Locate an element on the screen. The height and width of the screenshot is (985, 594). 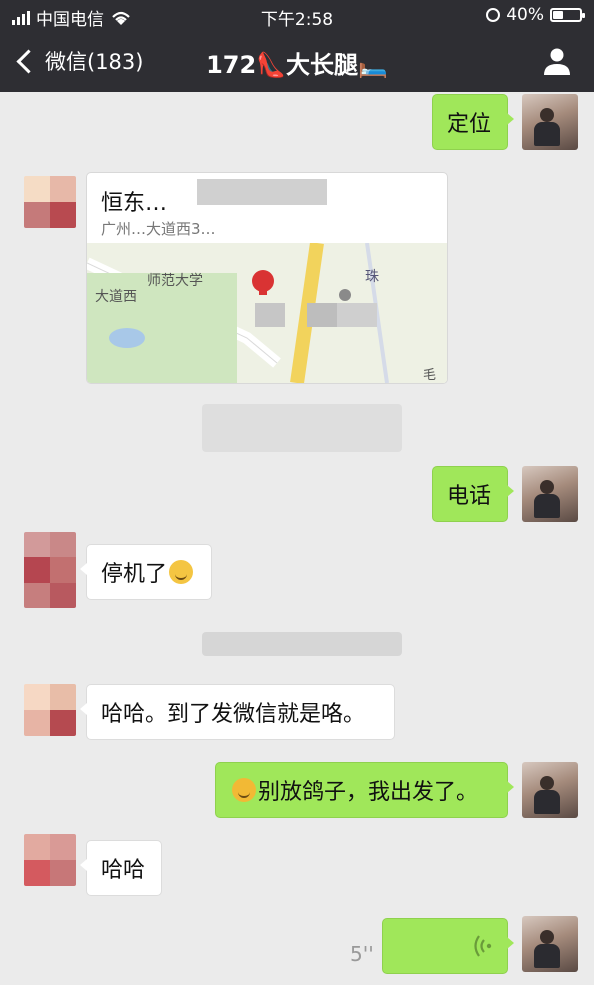
message-bubble-other: 哈哈。到了发微信就是咯。 is located at coordinates (237, 712).